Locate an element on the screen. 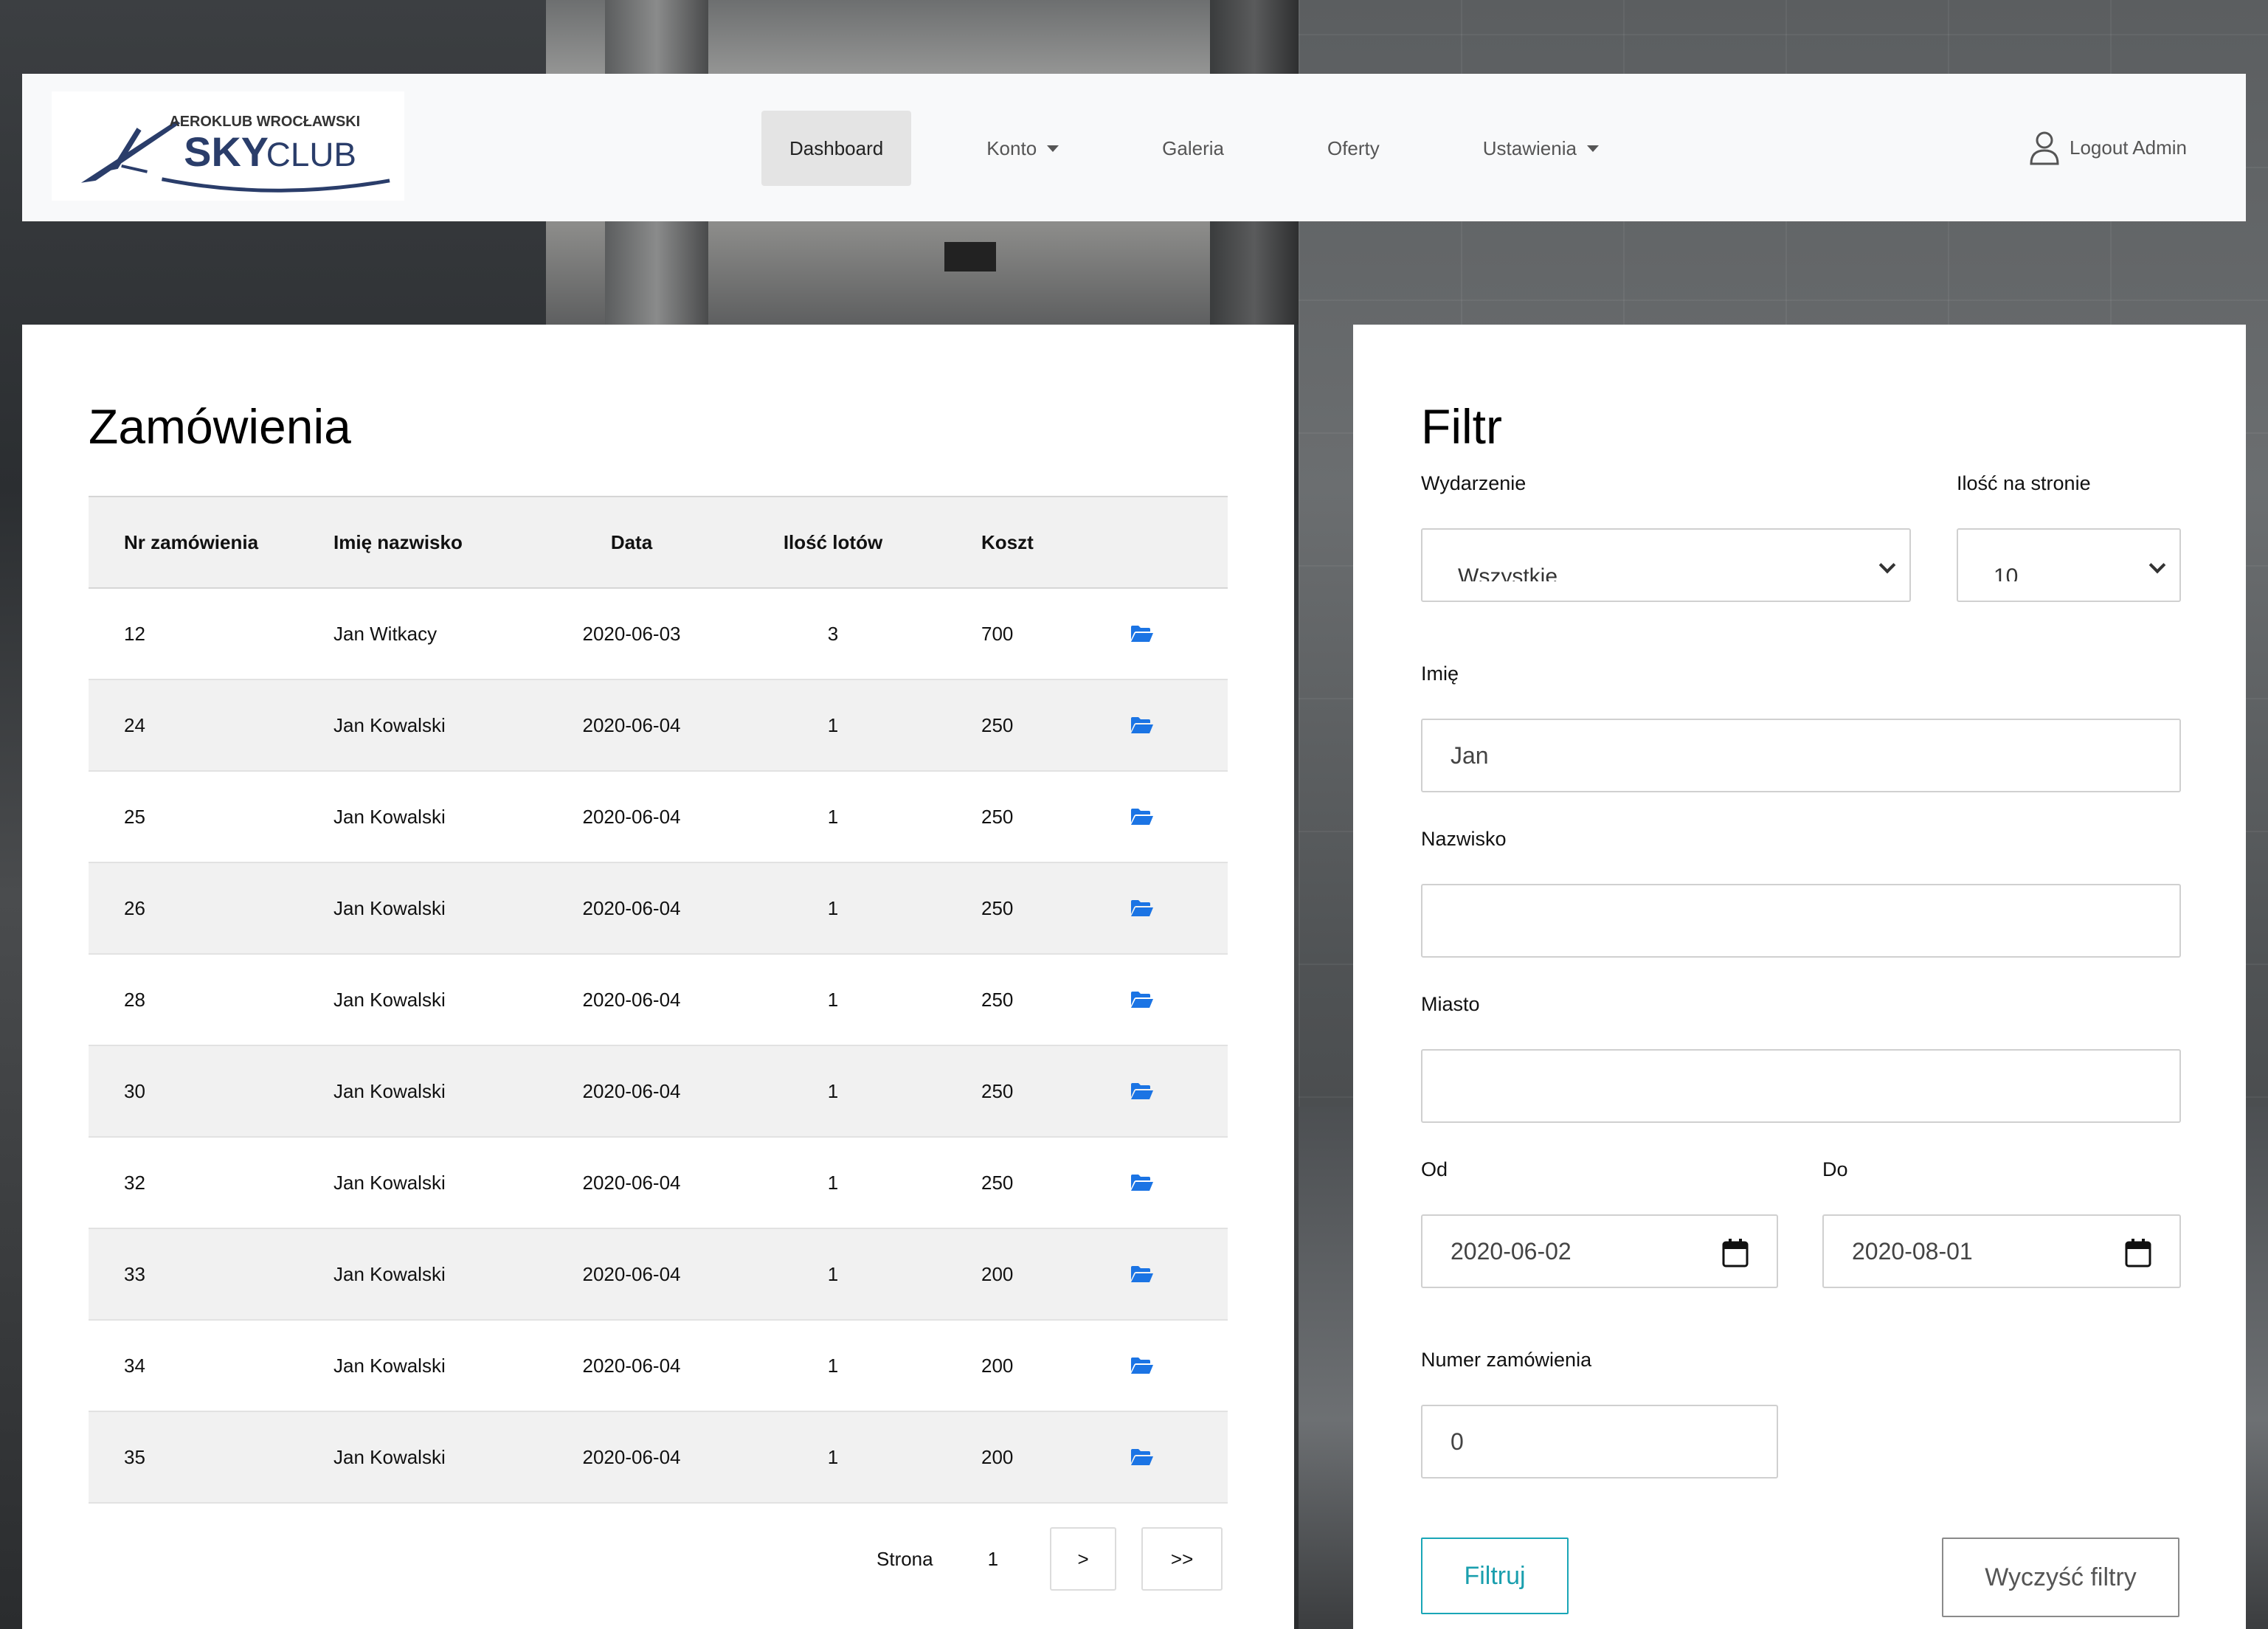 The height and width of the screenshot is (1629, 2268). col-header-date: Data is located at coordinates (631, 541).